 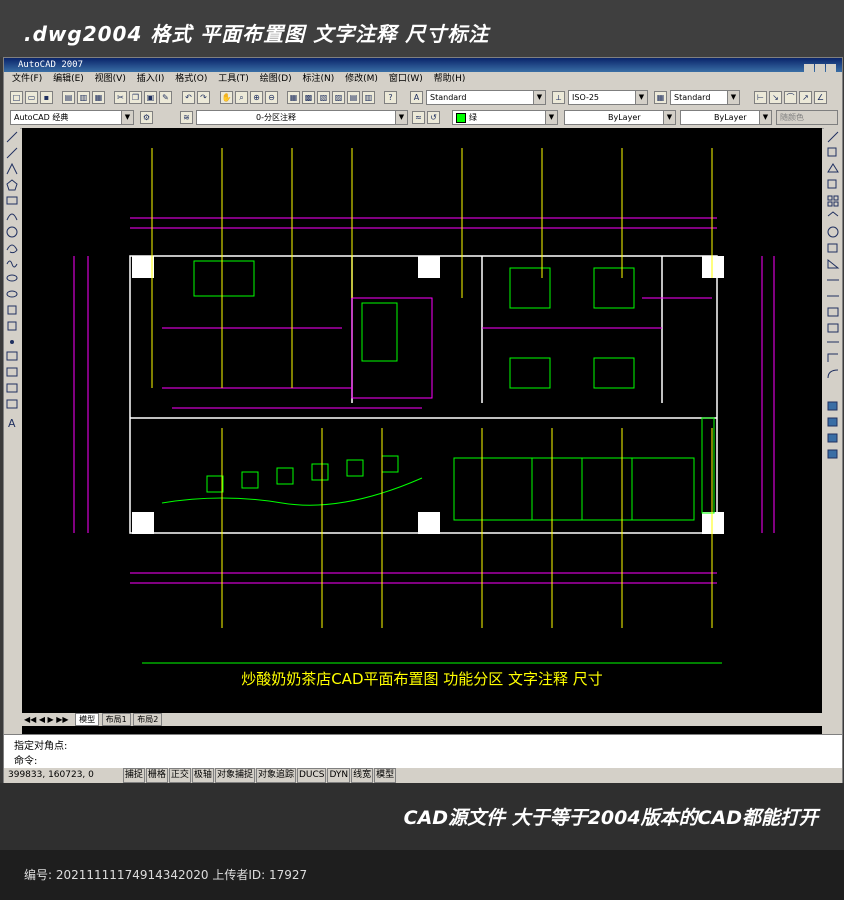 What do you see at coordinates (46, 97) in the screenshot?
I see `save-icon: ▪` at bounding box center [46, 97].